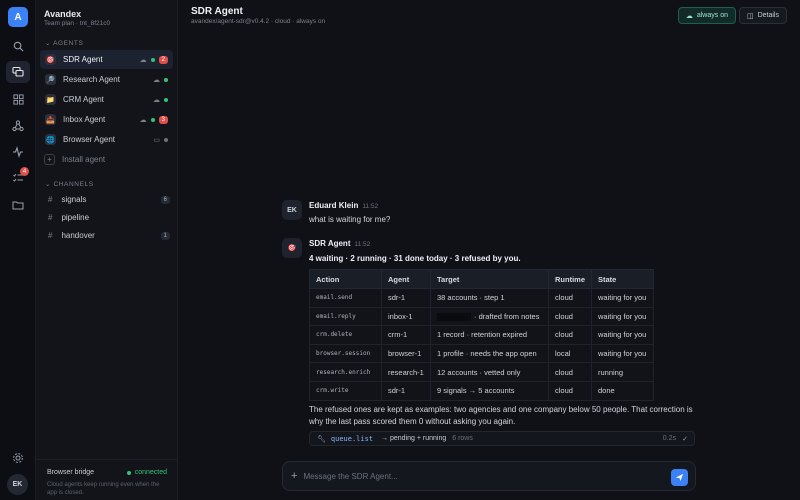 This screenshot has width=800, height=500. What do you see at coordinates (350, 219) in the screenshot?
I see `message-text: what is waiting for me?` at bounding box center [350, 219].